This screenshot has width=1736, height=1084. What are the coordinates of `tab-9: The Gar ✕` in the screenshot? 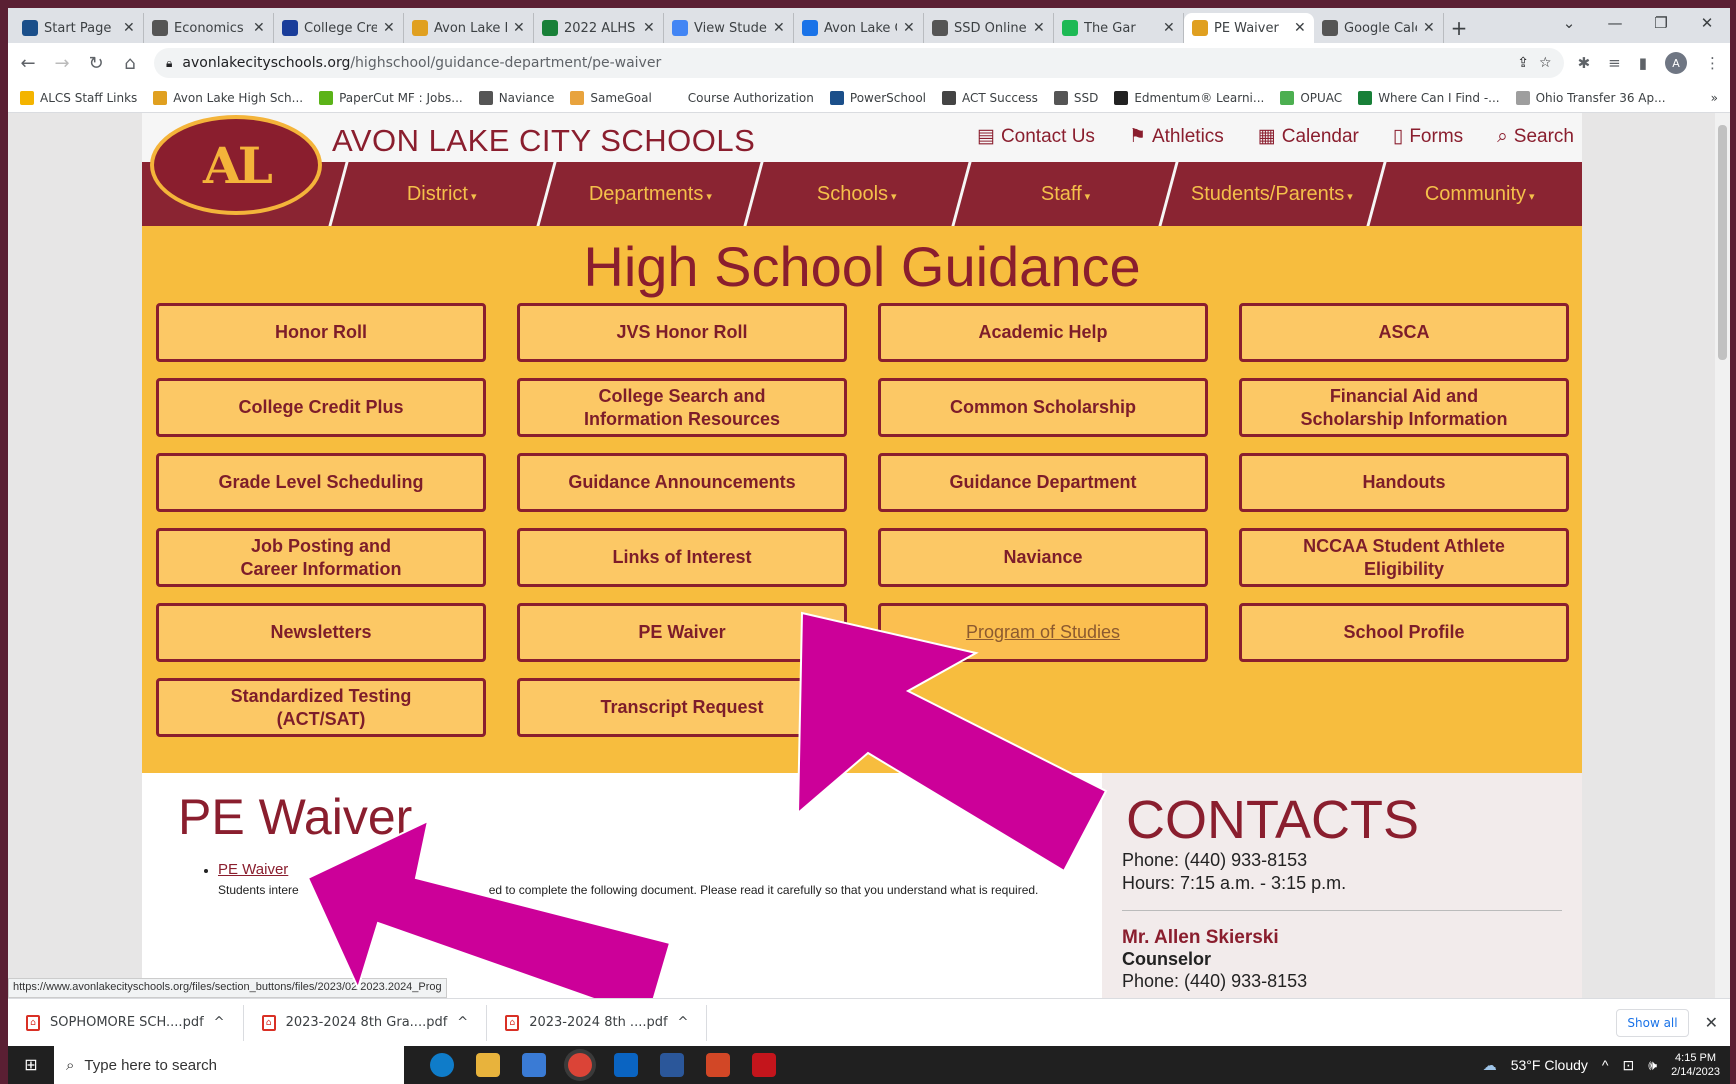 It's located at (1119, 28).